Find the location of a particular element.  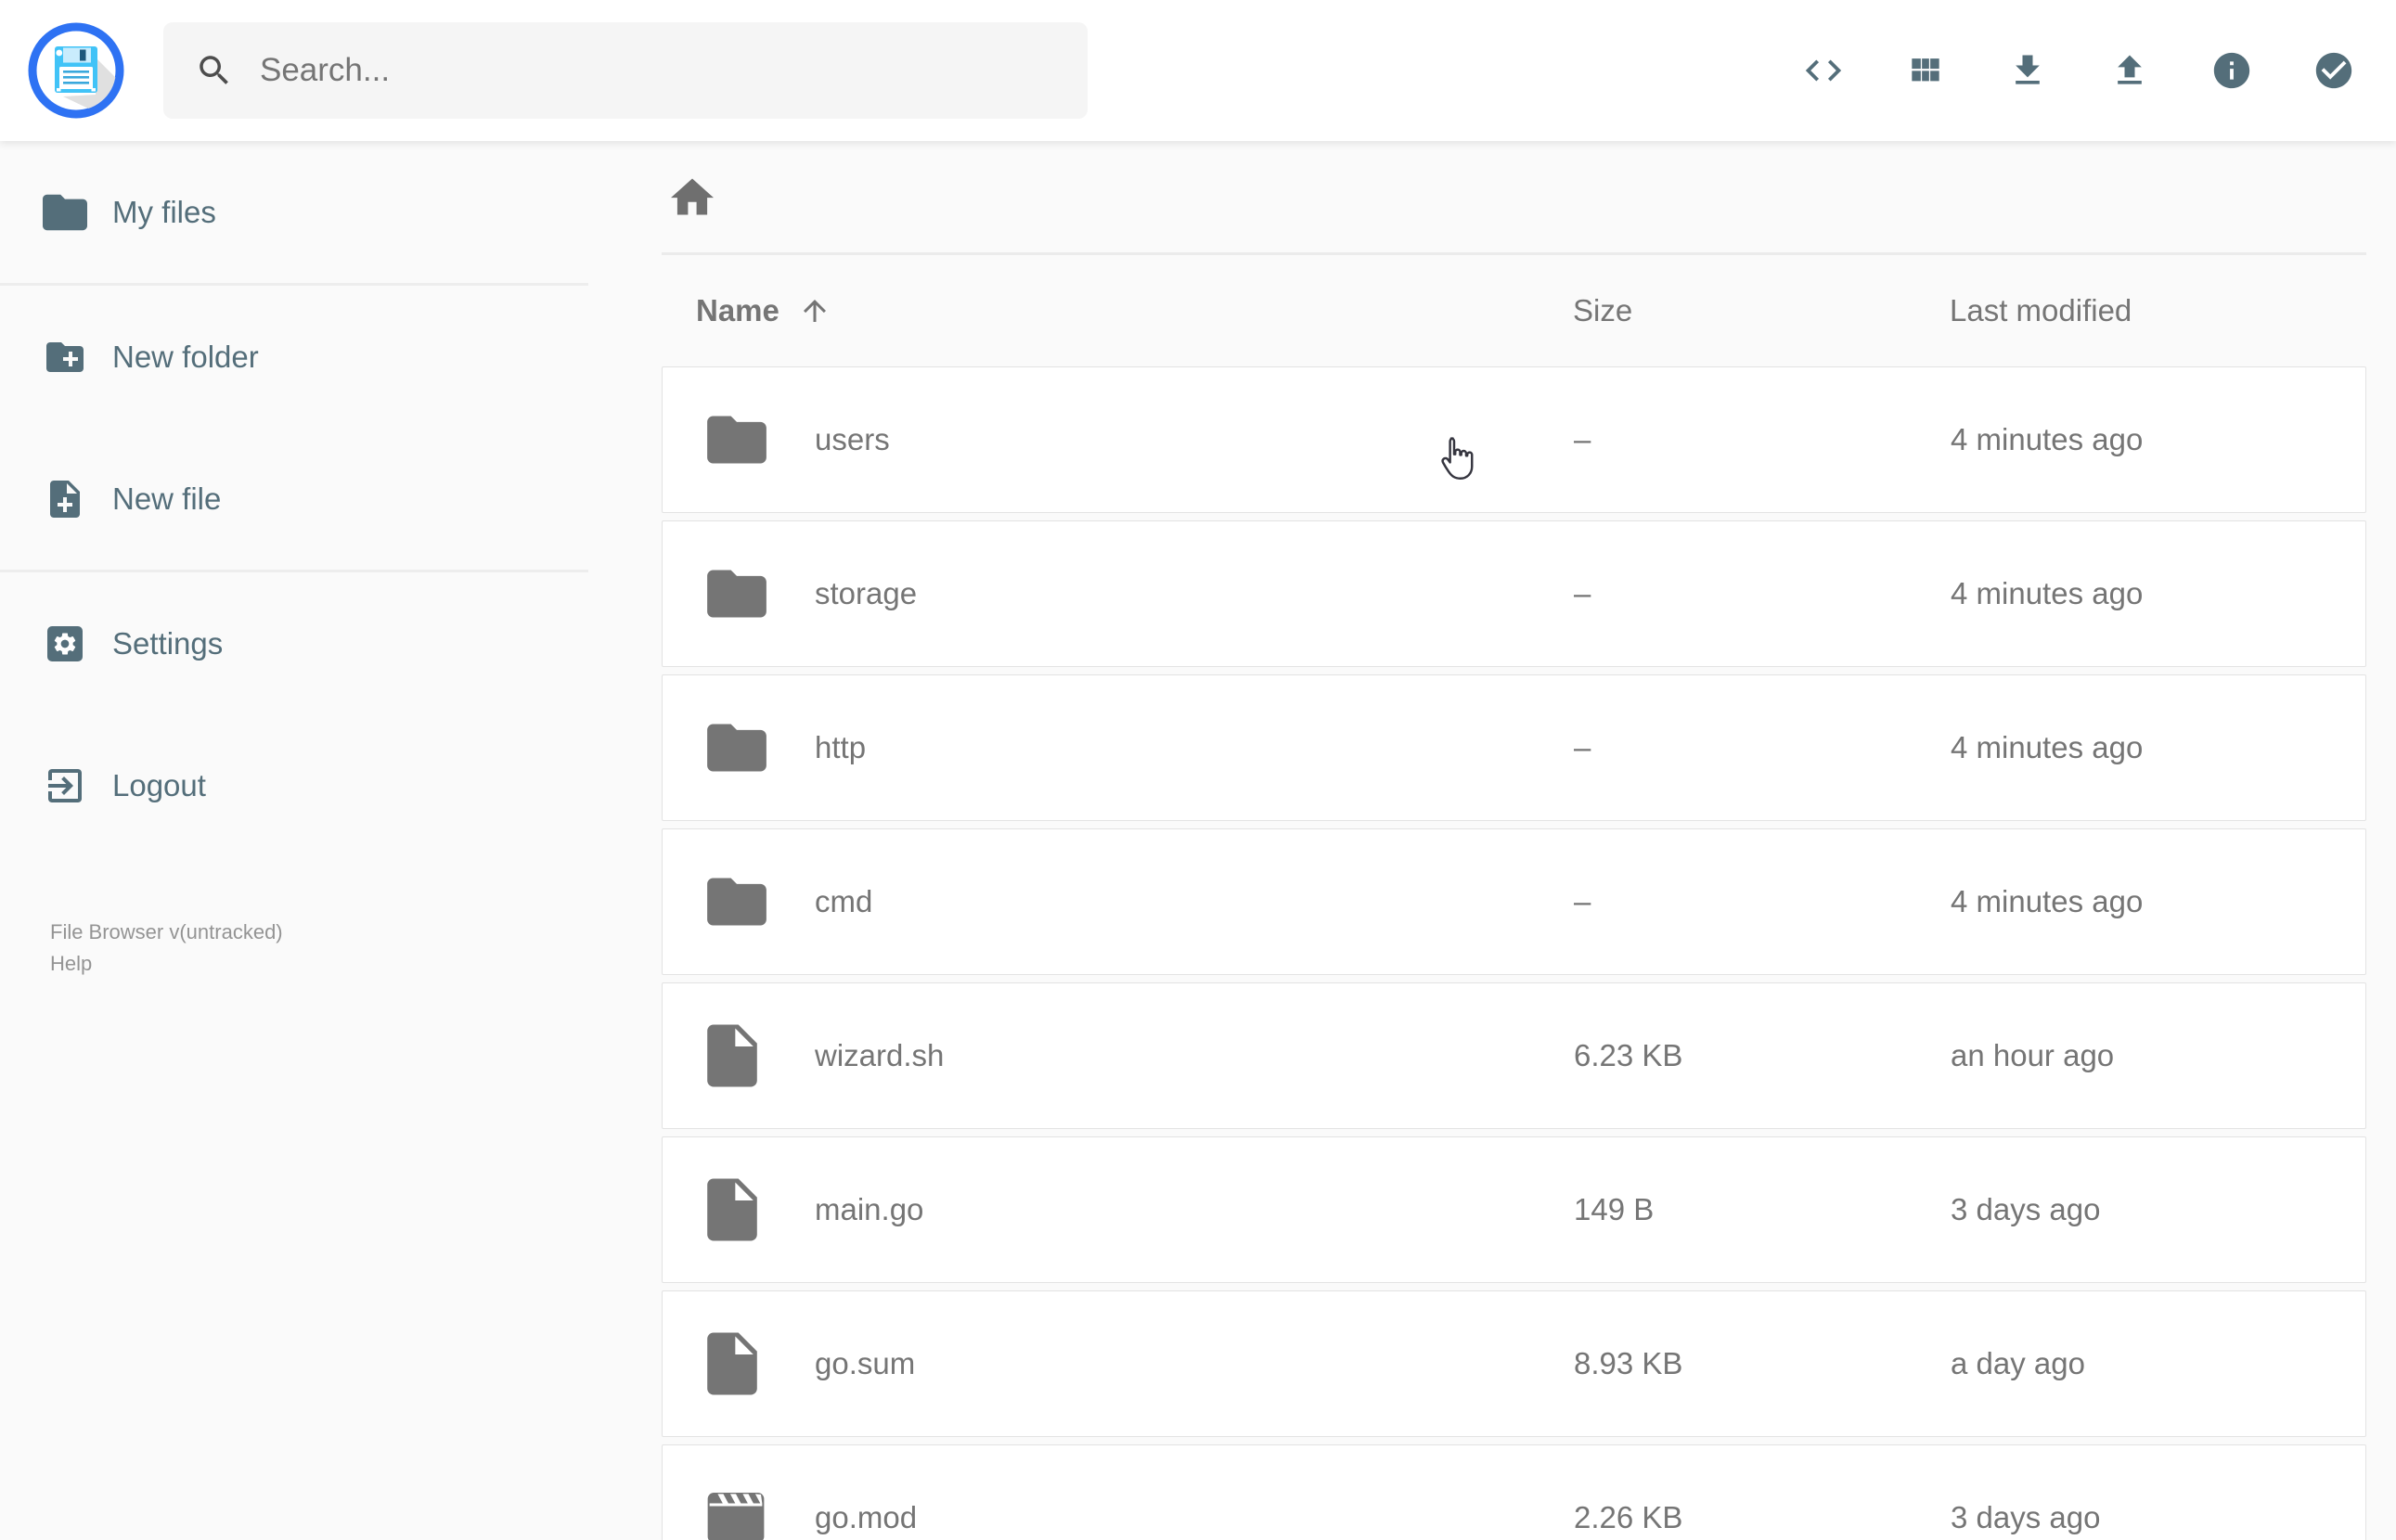

file-row-storage: storage – 4 minutes ago is located at coordinates (1514, 593).